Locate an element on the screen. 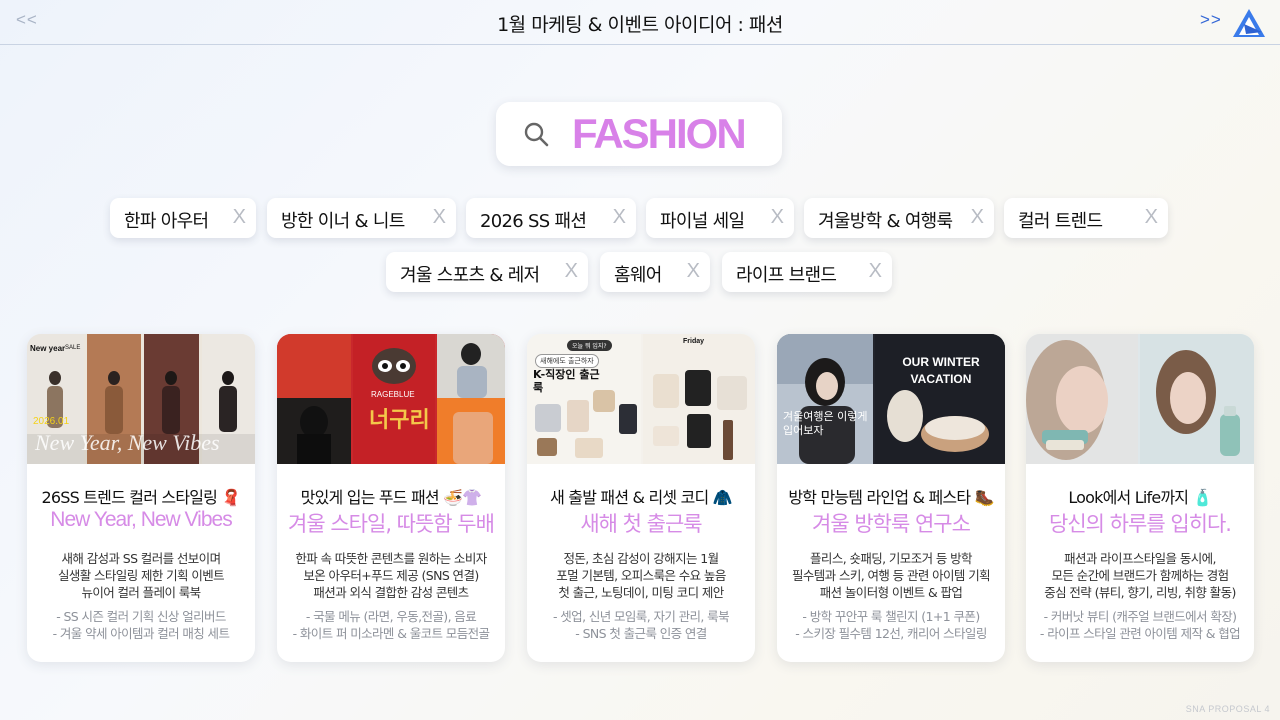 Image resolution: width=1280 pixels, height=720 pixels. card-image-brand: RAGEBLUE is located at coordinates (393, 394).